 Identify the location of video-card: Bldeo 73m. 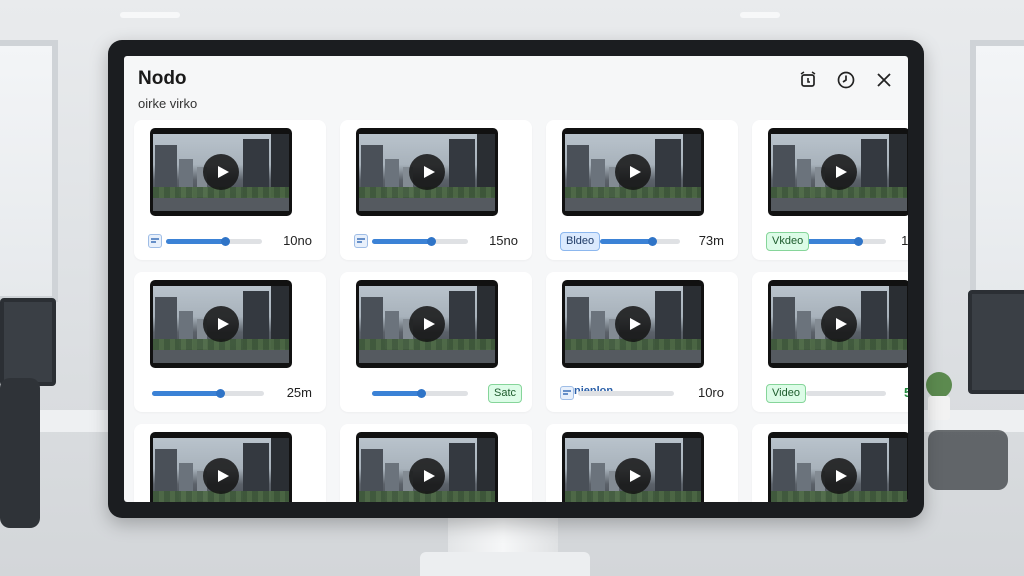
(642, 190).